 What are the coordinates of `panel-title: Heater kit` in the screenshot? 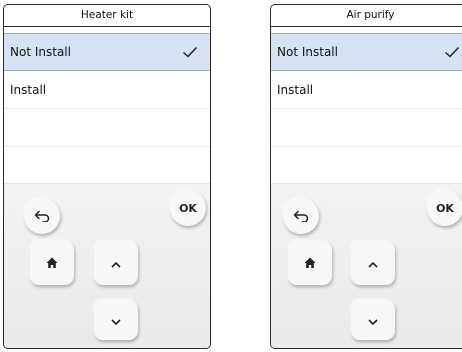 It's located at (107, 16).